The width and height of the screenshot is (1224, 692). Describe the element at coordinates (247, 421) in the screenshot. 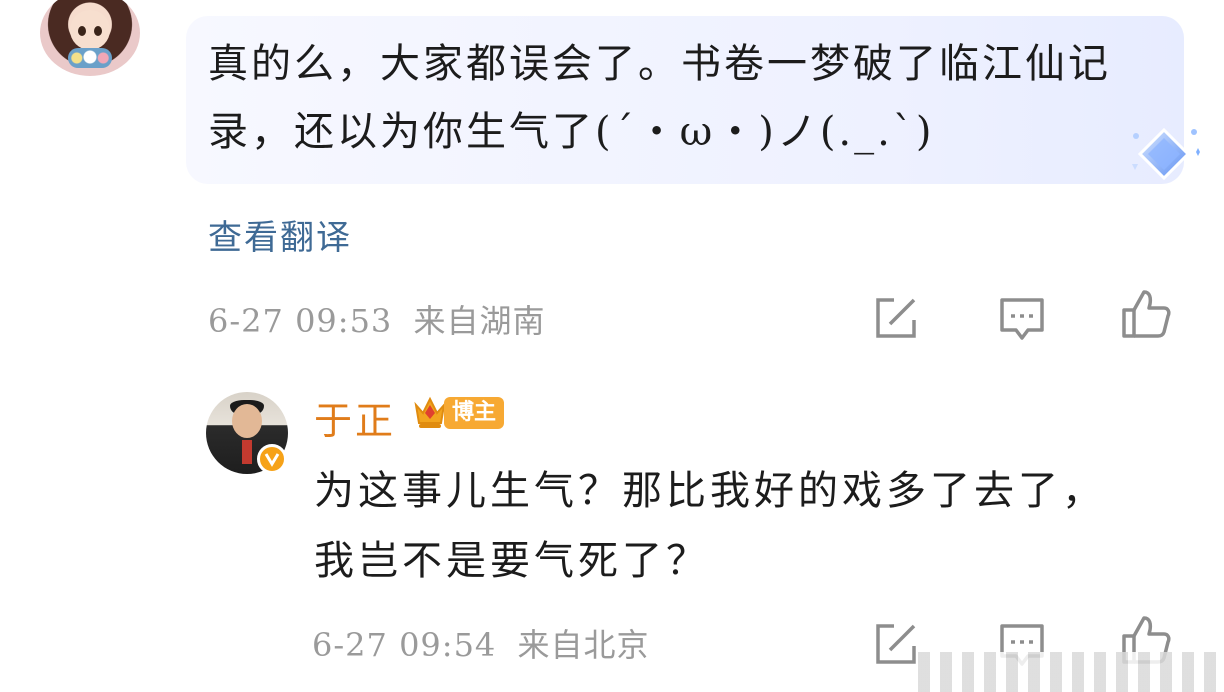

I see `avatar-head` at that location.